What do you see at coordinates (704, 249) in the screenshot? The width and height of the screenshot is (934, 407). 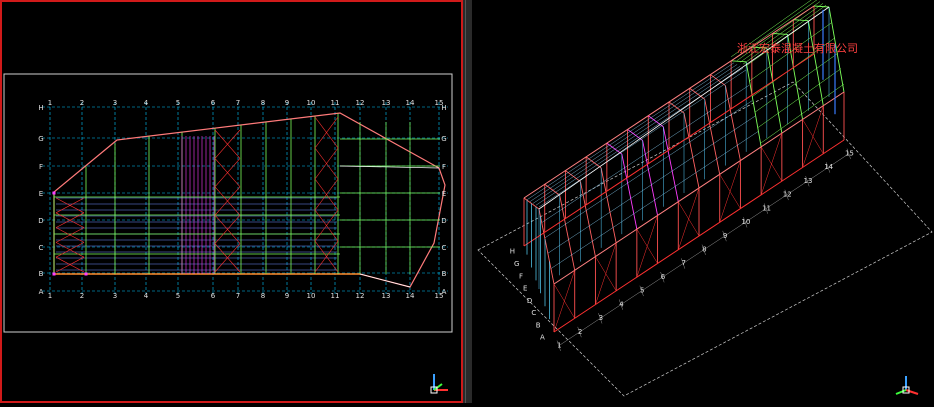 I see `model-column-label: 8` at bounding box center [704, 249].